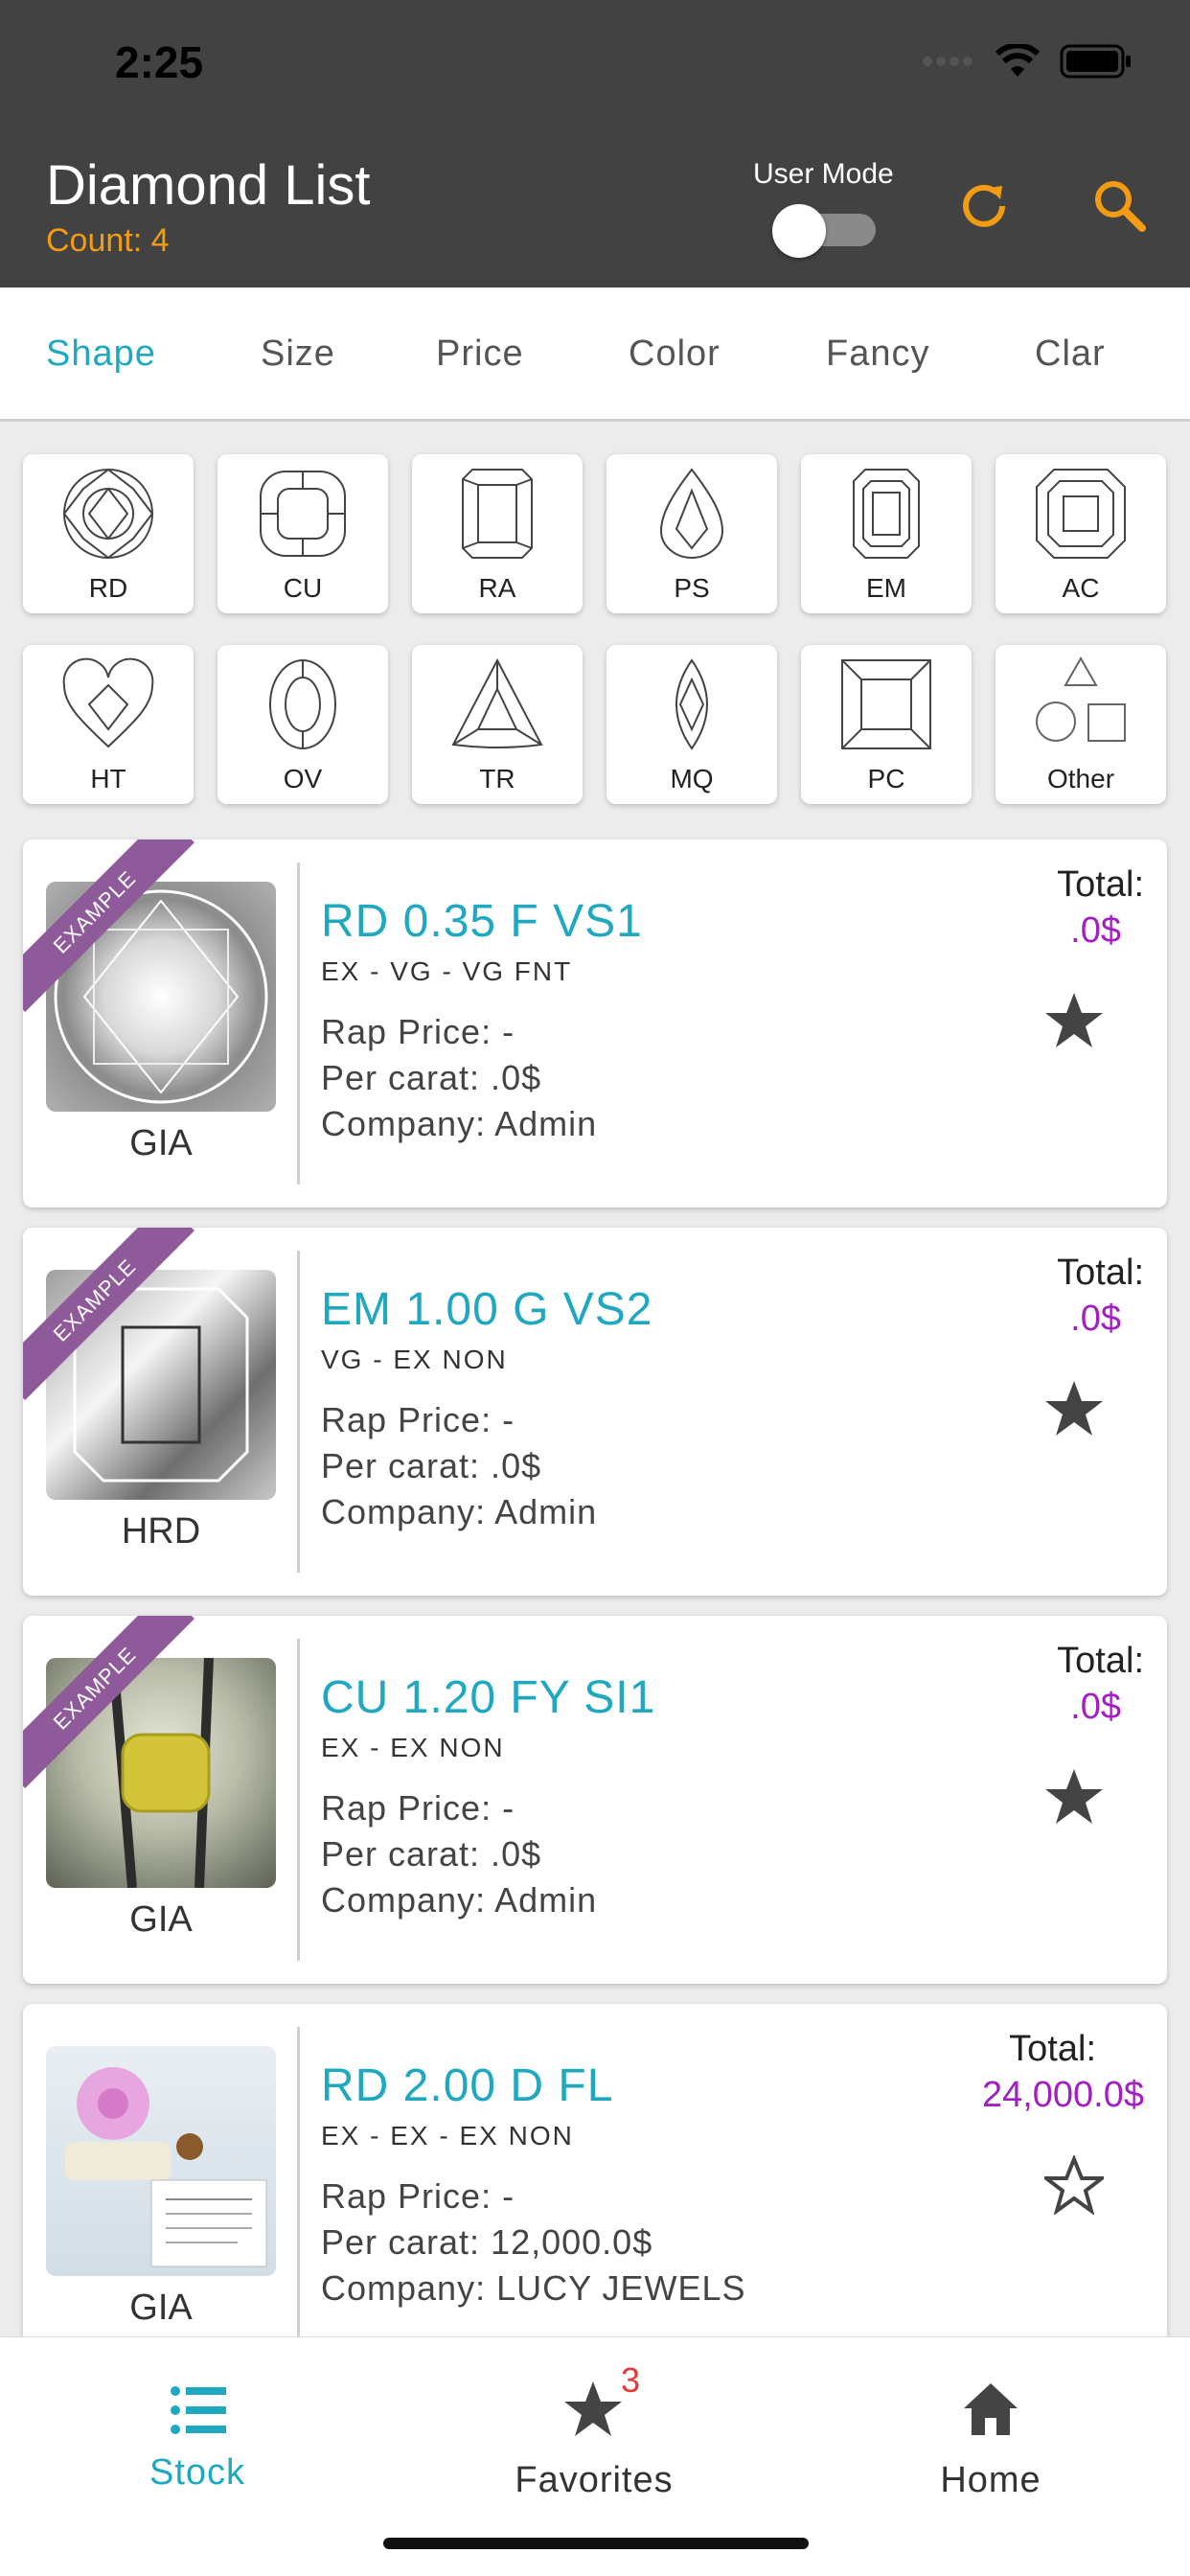 This screenshot has height=2576, width=1190. I want to click on shape-ac: AC, so click(1080, 533).